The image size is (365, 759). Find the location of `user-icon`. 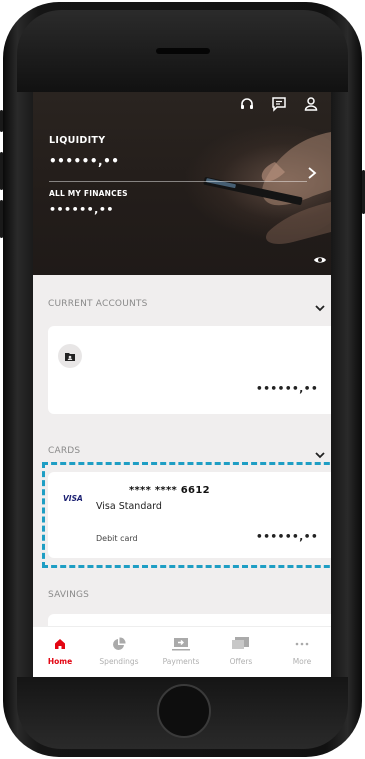

user-icon is located at coordinates (311, 104).